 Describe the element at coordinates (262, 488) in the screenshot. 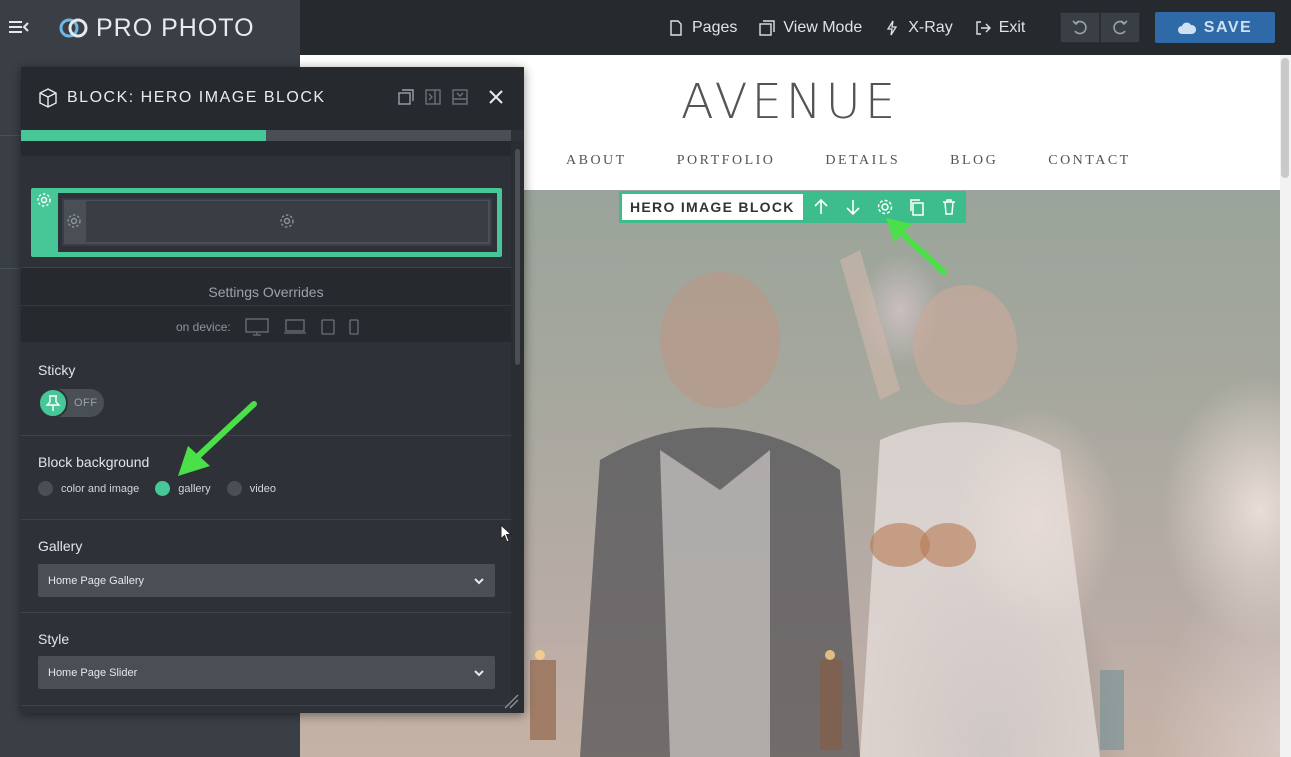

I see `bg-option-label: video` at that location.